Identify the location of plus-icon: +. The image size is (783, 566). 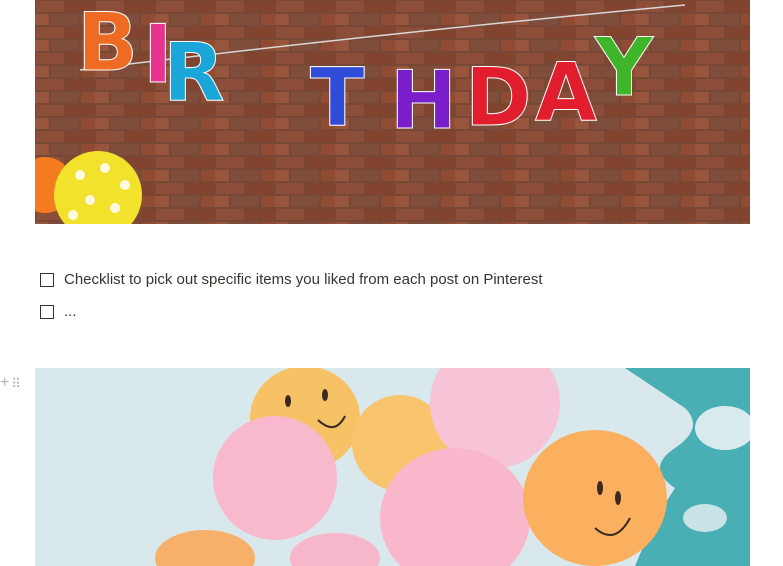
(4, 383).